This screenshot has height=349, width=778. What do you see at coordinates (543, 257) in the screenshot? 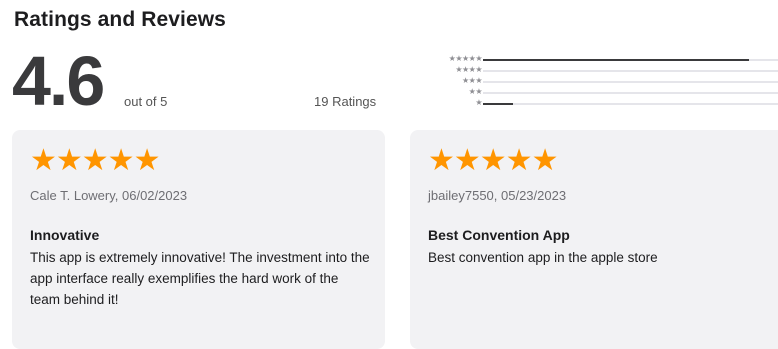
I see `review-body: Best convention app in the apple store` at bounding box center [543, 257].